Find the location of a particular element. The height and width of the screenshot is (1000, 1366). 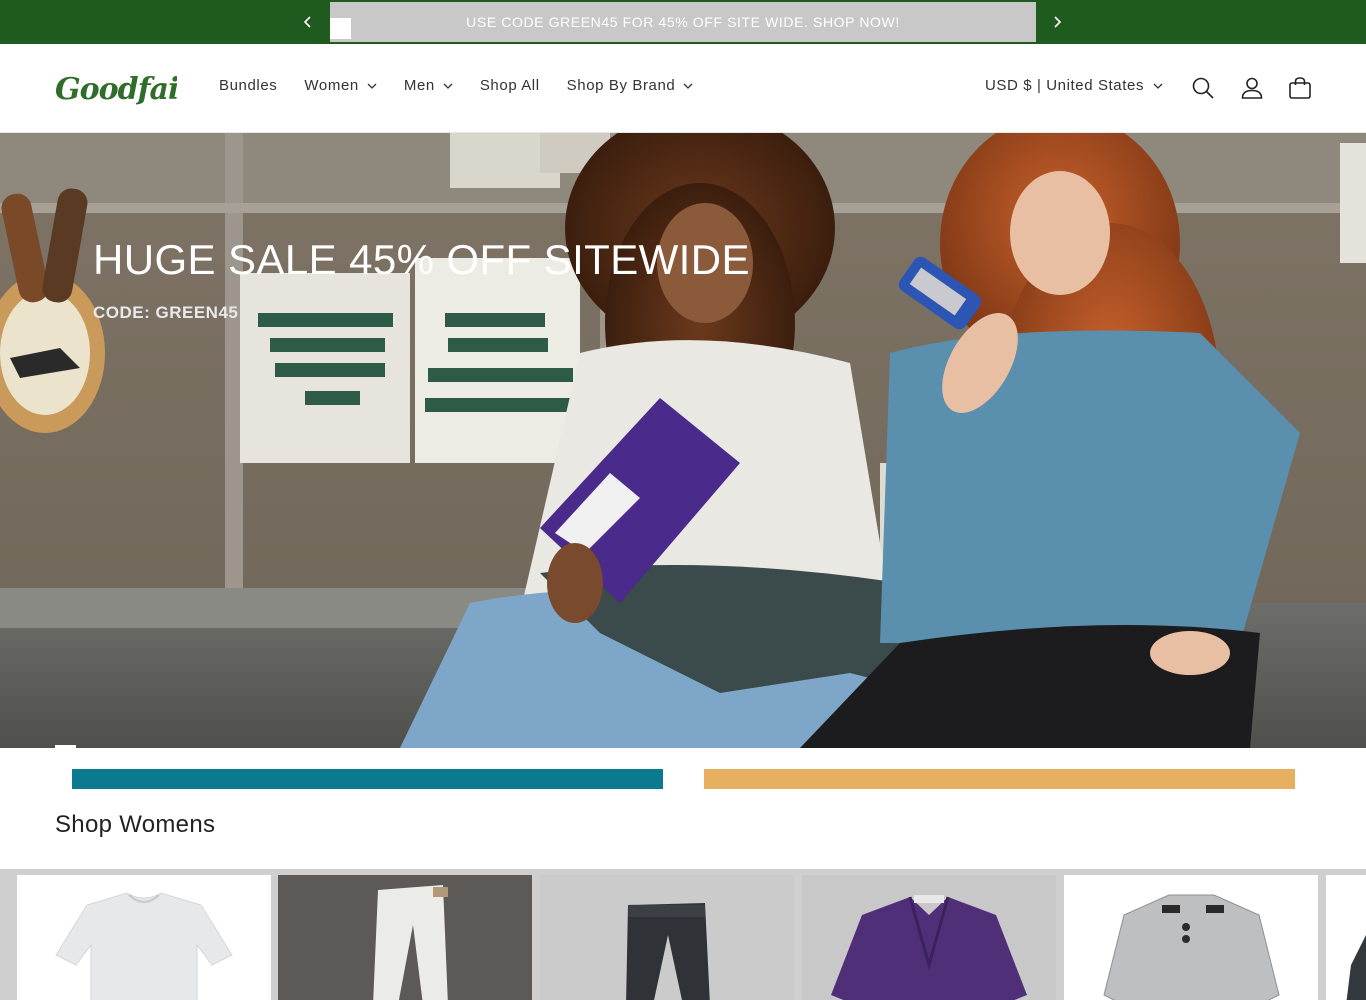

nav-women: Women is located at coordinates (340, 85).